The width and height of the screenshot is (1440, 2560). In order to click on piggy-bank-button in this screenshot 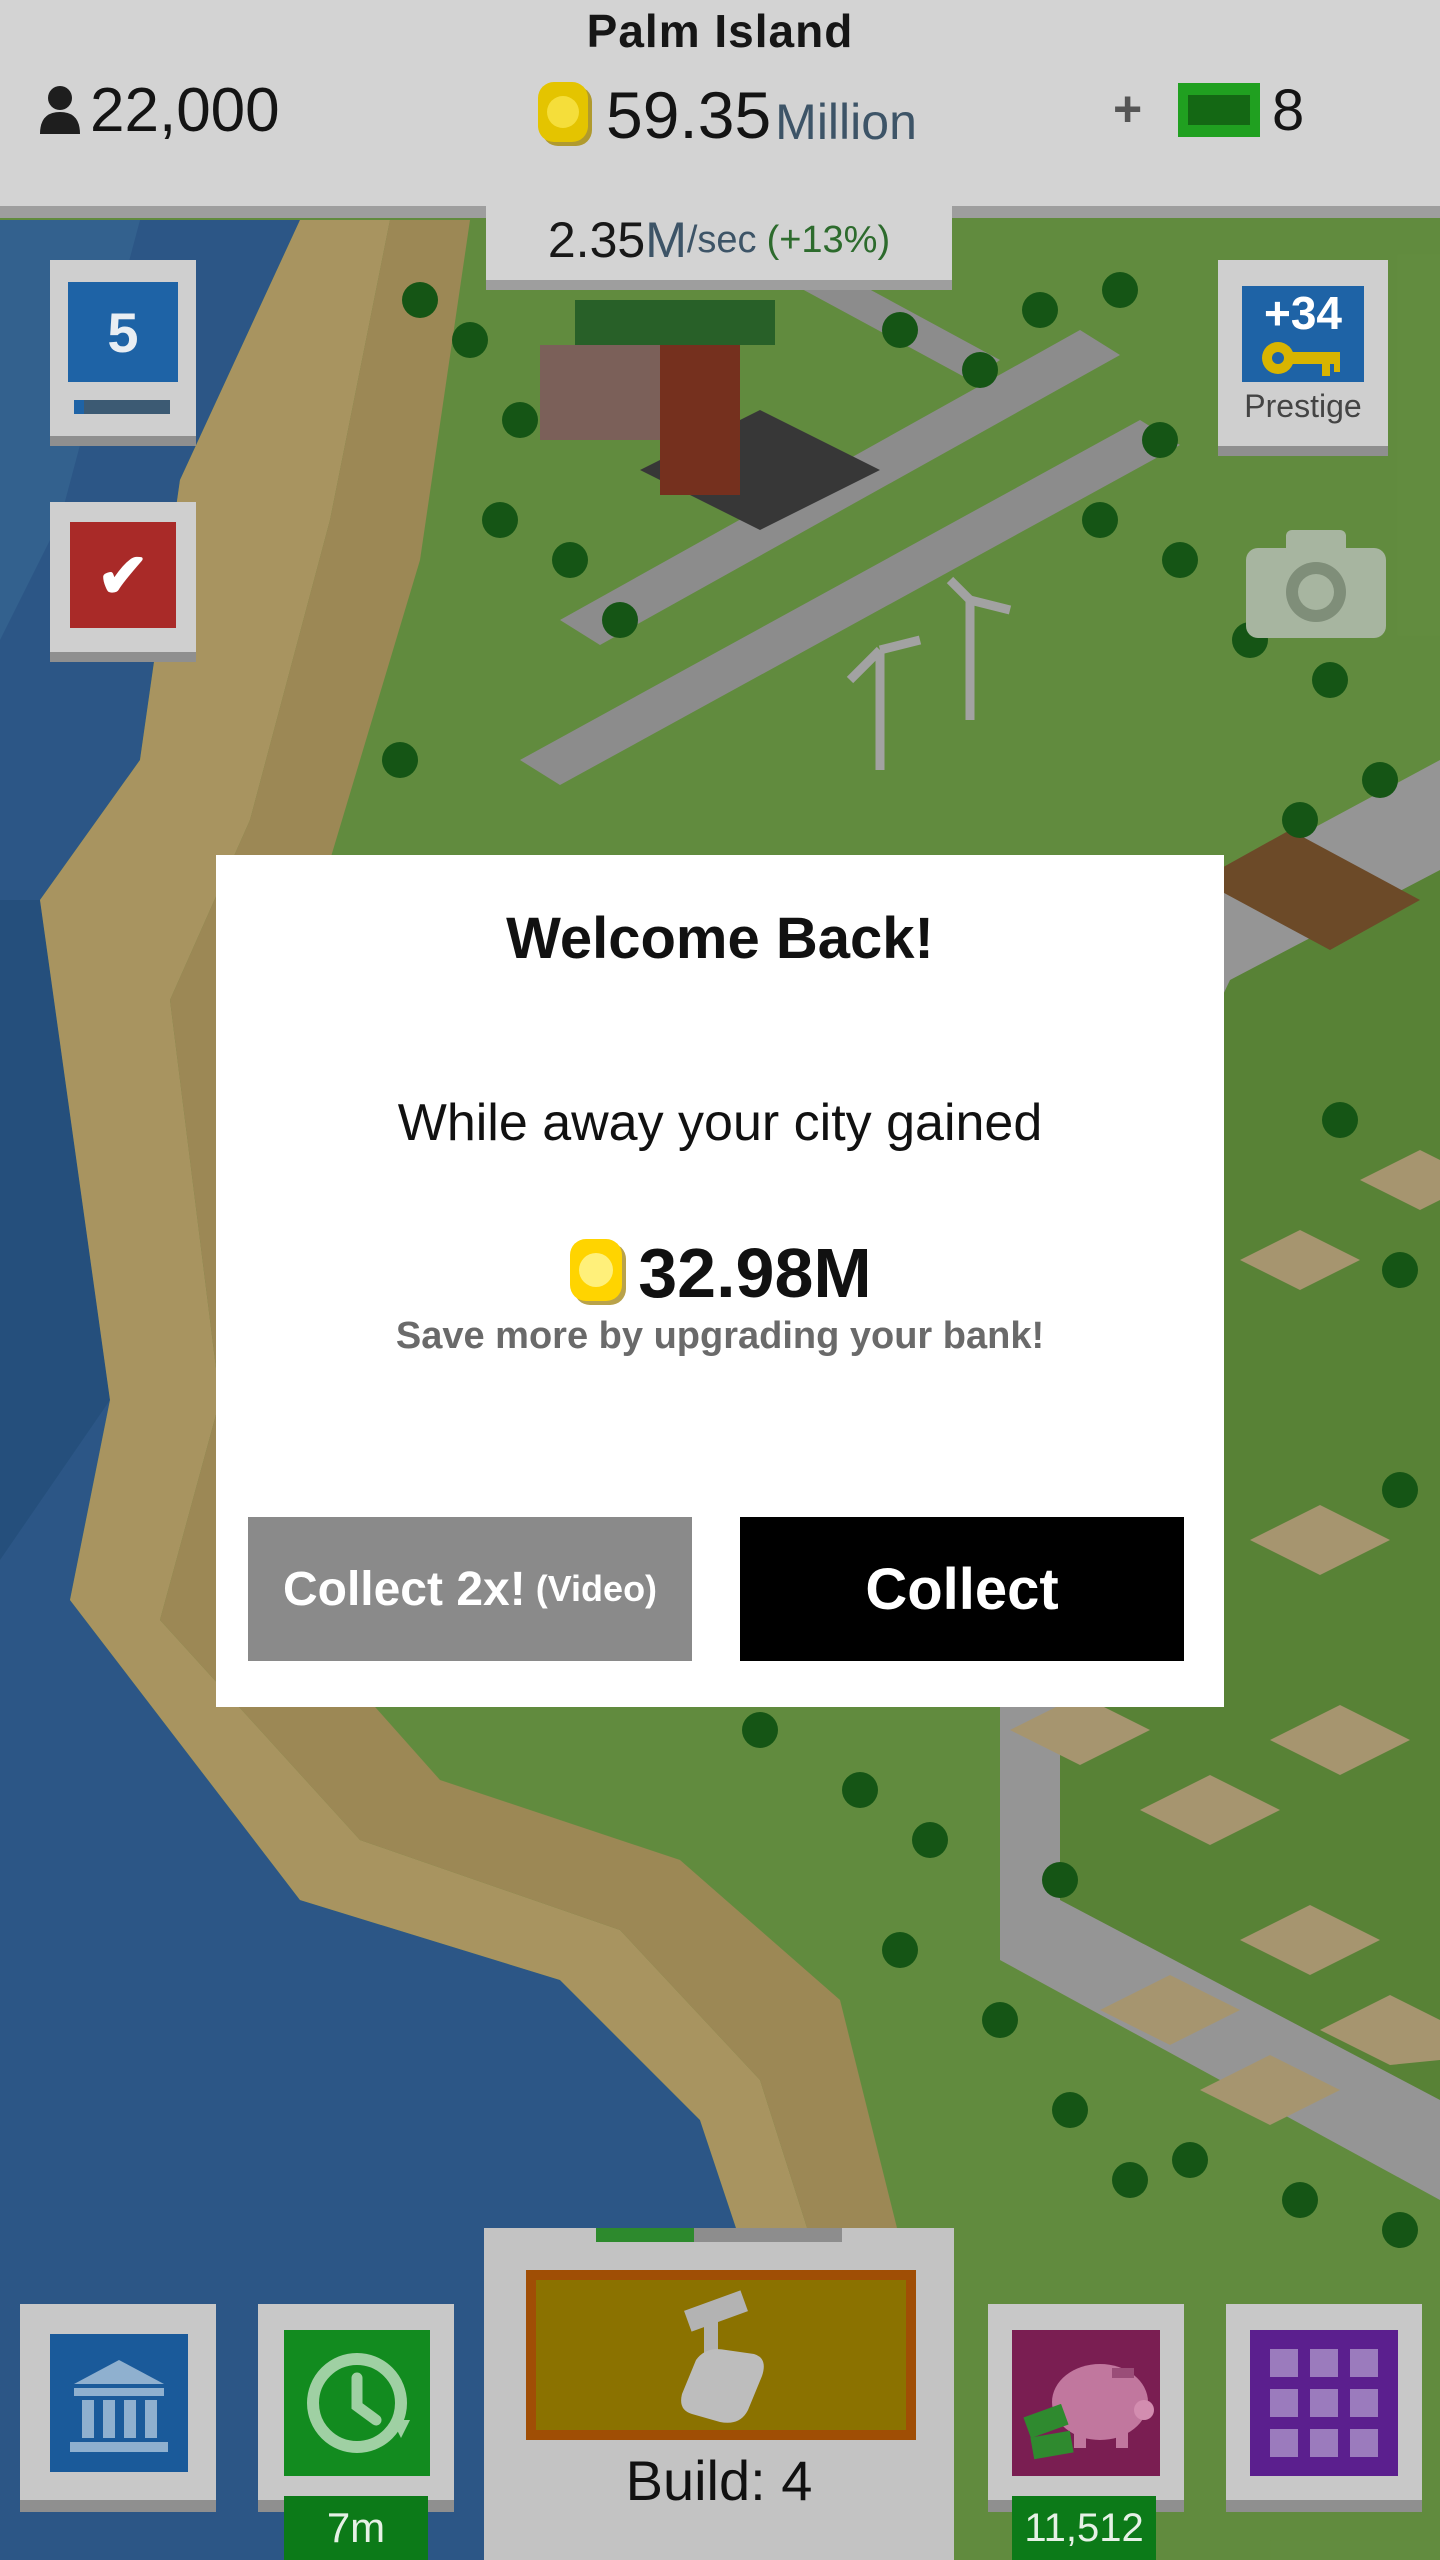, I will do `click(1086, 2402)`.